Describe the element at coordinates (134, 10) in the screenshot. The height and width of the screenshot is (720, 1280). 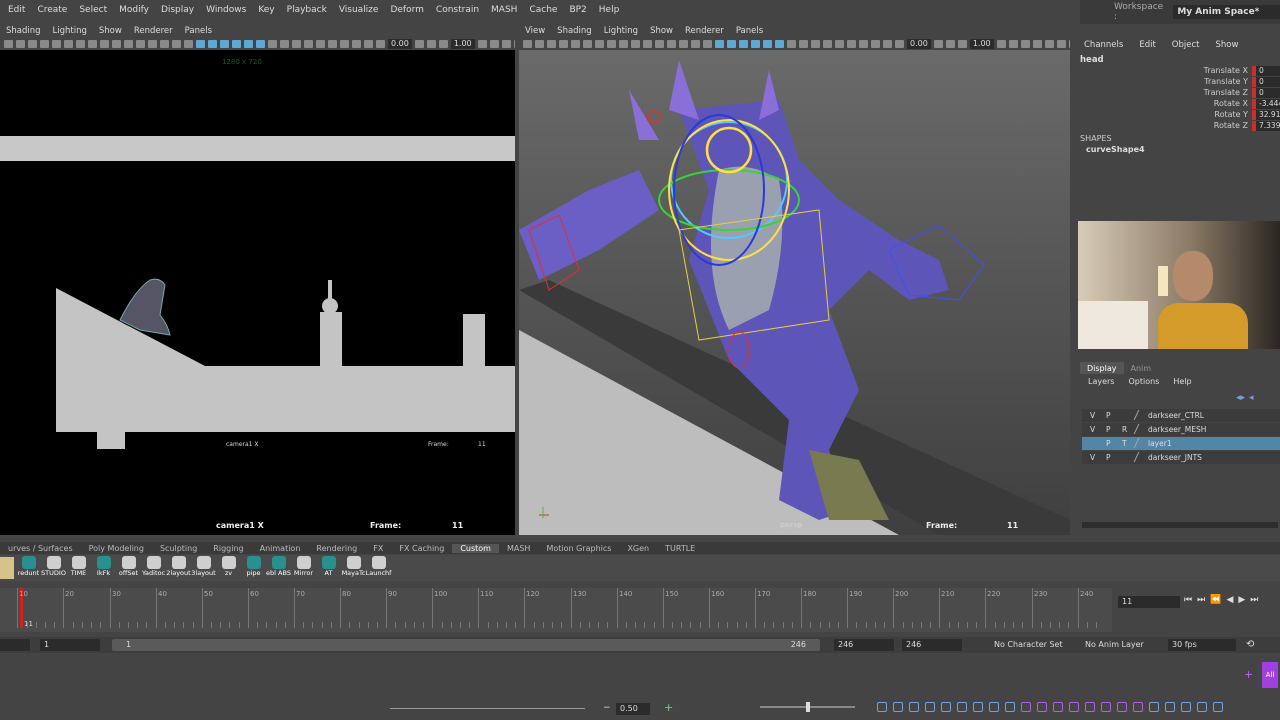
I see `menu-modify: Modify` at that location.